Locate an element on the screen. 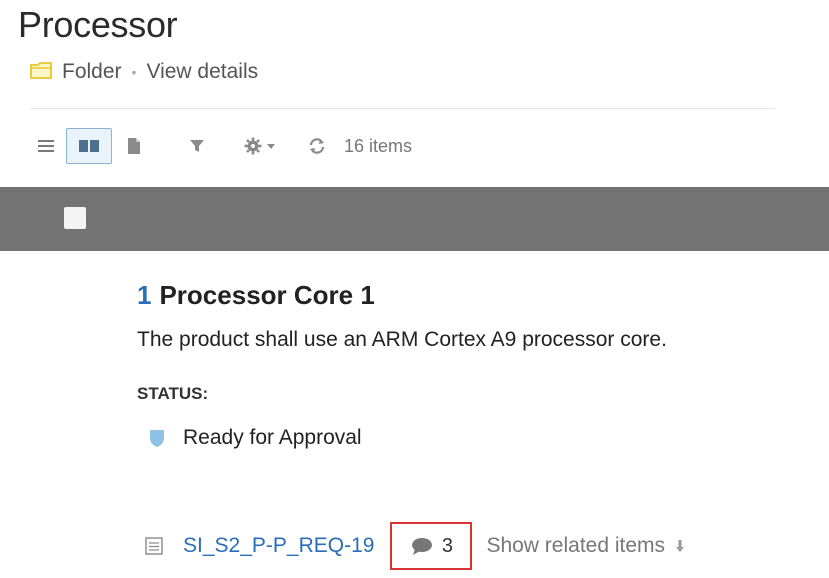 Image resolution: width=829 pixels, height=578 pixels. status-shield-icon is located at coordinates (157, 438).